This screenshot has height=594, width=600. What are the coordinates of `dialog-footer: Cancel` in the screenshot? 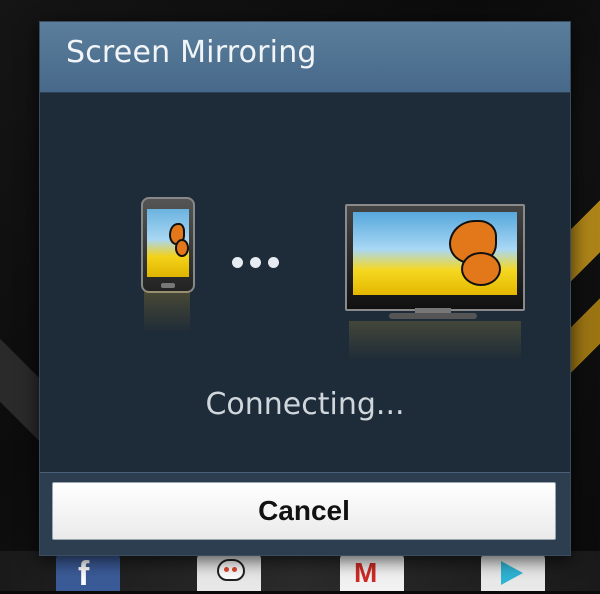 It's located at (305, 513).